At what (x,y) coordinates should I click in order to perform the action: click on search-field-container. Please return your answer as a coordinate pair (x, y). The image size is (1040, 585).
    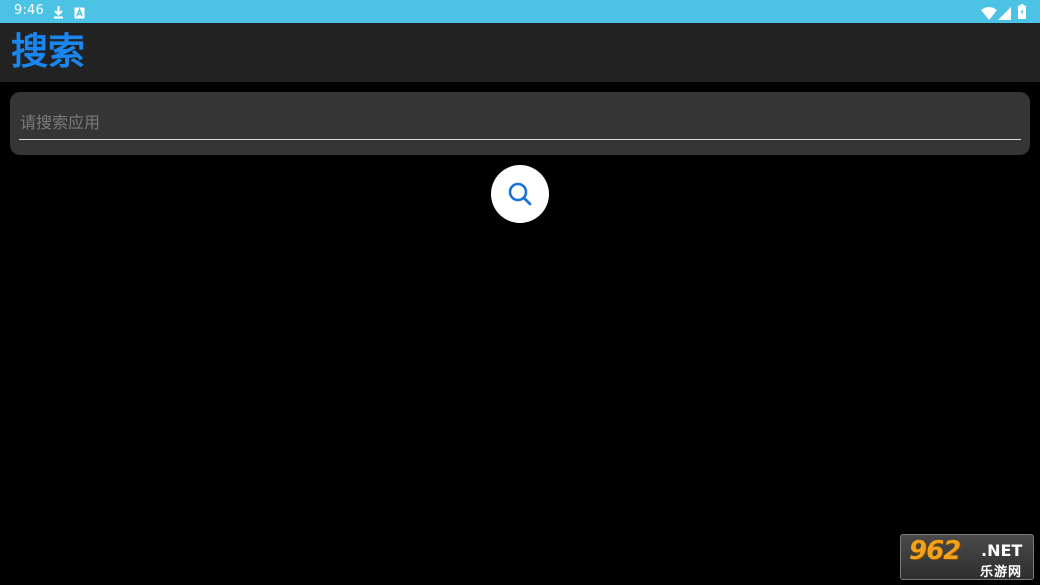
    Looking at the image, I should click on (520, 123).